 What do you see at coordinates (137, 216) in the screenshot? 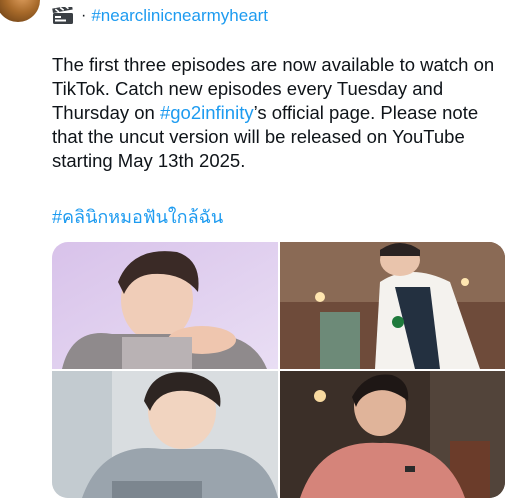
I see `thai-hashtag-link: #คลินิกหมอฟันใกล้ฉัน` at bounding box center [137, 216].